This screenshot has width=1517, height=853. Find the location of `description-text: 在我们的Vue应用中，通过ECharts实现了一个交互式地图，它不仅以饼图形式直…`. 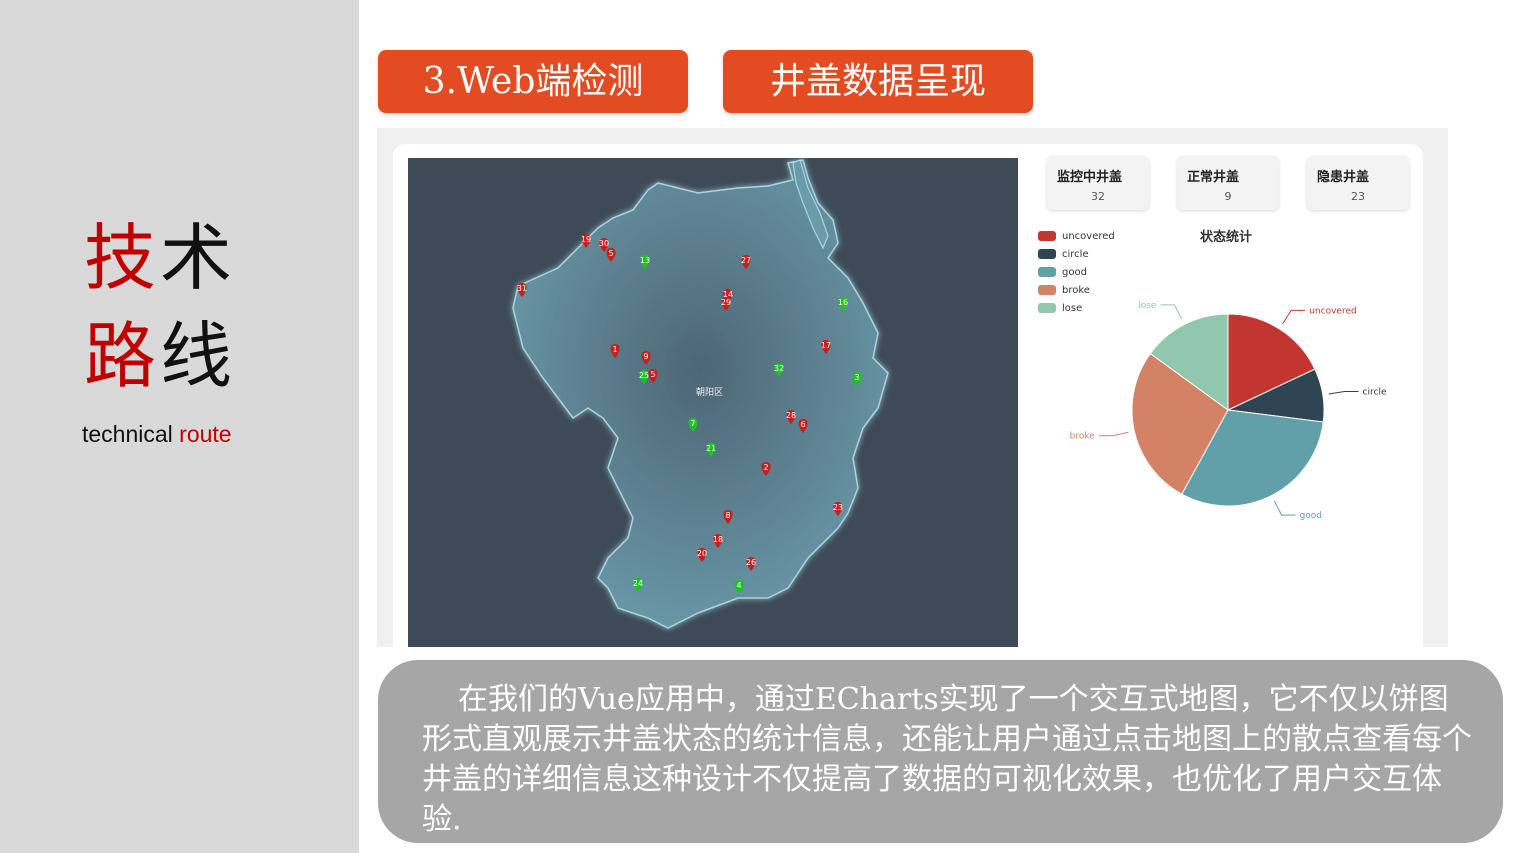

description-text: 在我们的Vue应用中，通过ECharts实现了一个交互式地图，它不仅以饼图形式直… is located at coordinates (947, 759).